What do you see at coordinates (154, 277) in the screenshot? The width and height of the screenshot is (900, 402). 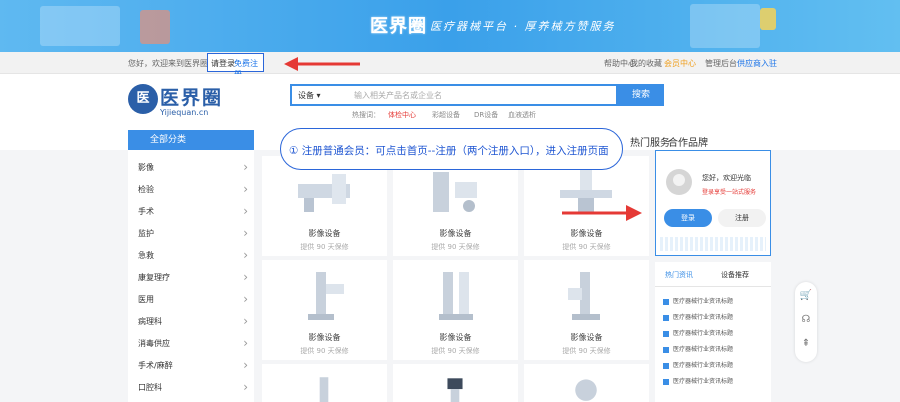 I see `category-label: 康复理疗` at bounding box center [154, 277].